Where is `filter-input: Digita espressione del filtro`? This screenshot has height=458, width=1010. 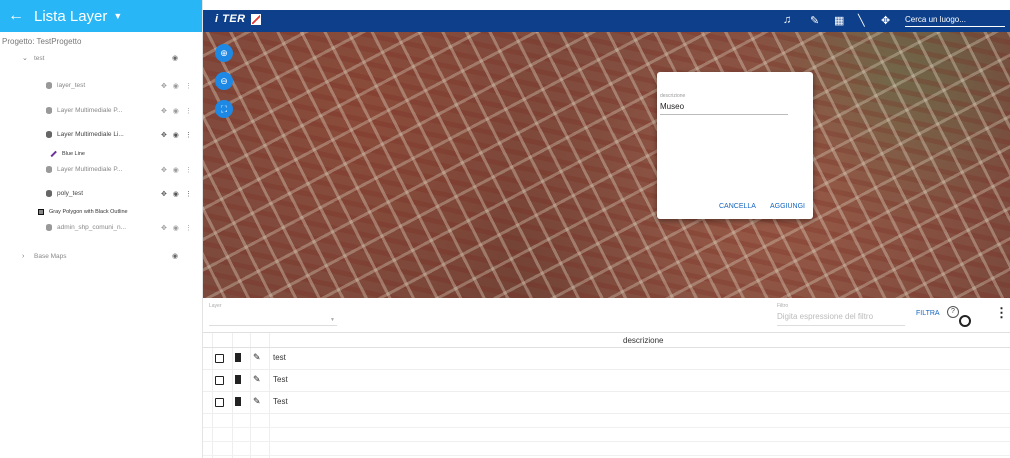
filter-input: Digita espressione del filtro is located at coordinates (841, 319).